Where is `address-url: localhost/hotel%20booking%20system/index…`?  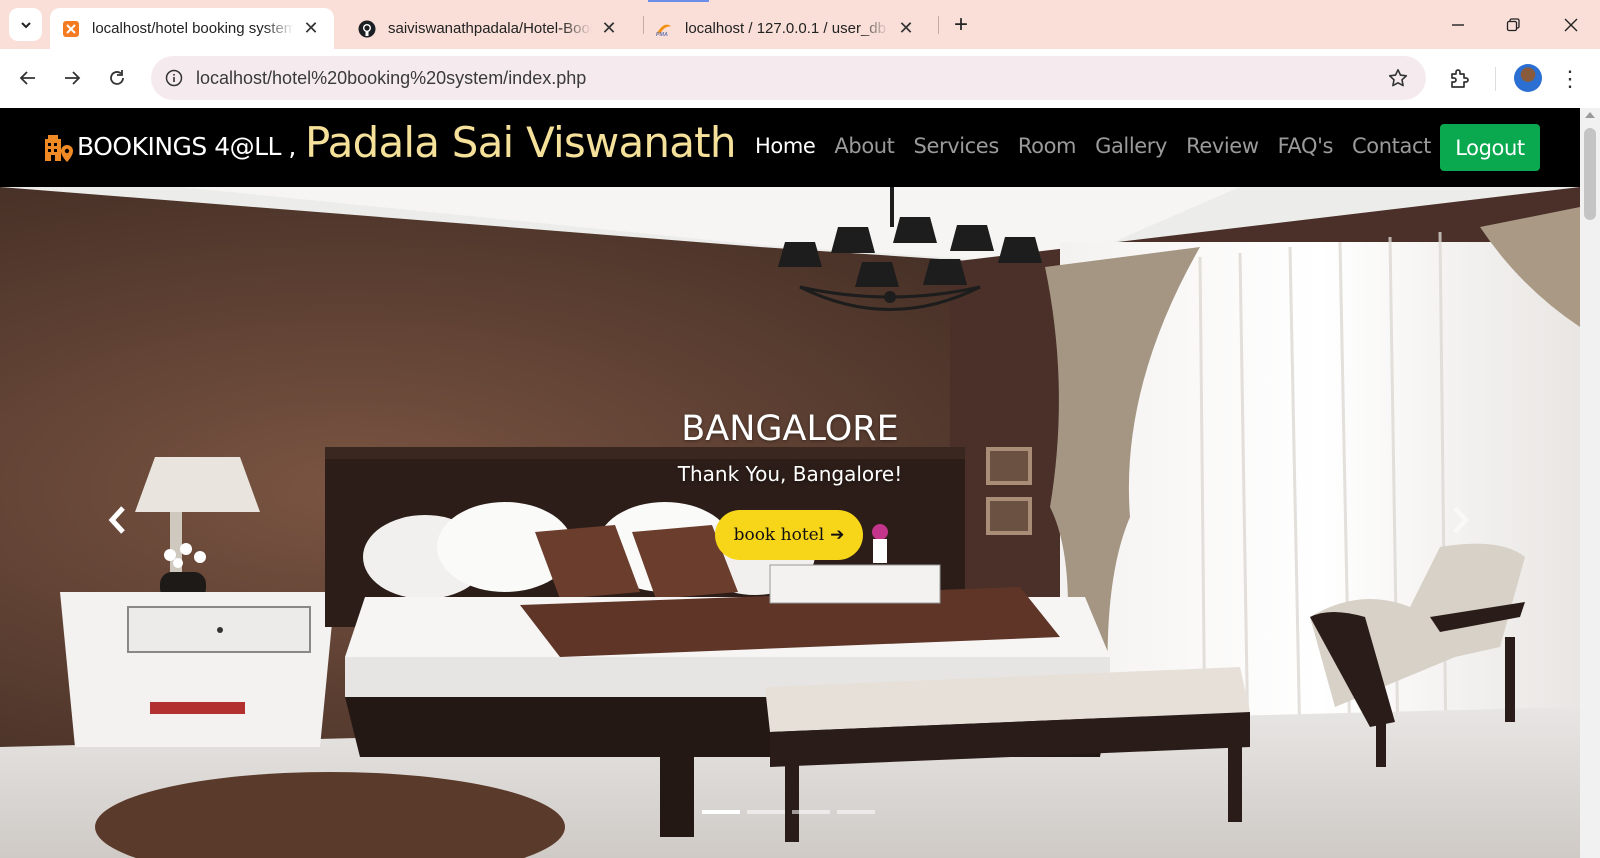
address-url: localhost/hotel%20booking%20system/index… is located at coordinates (391, 78).